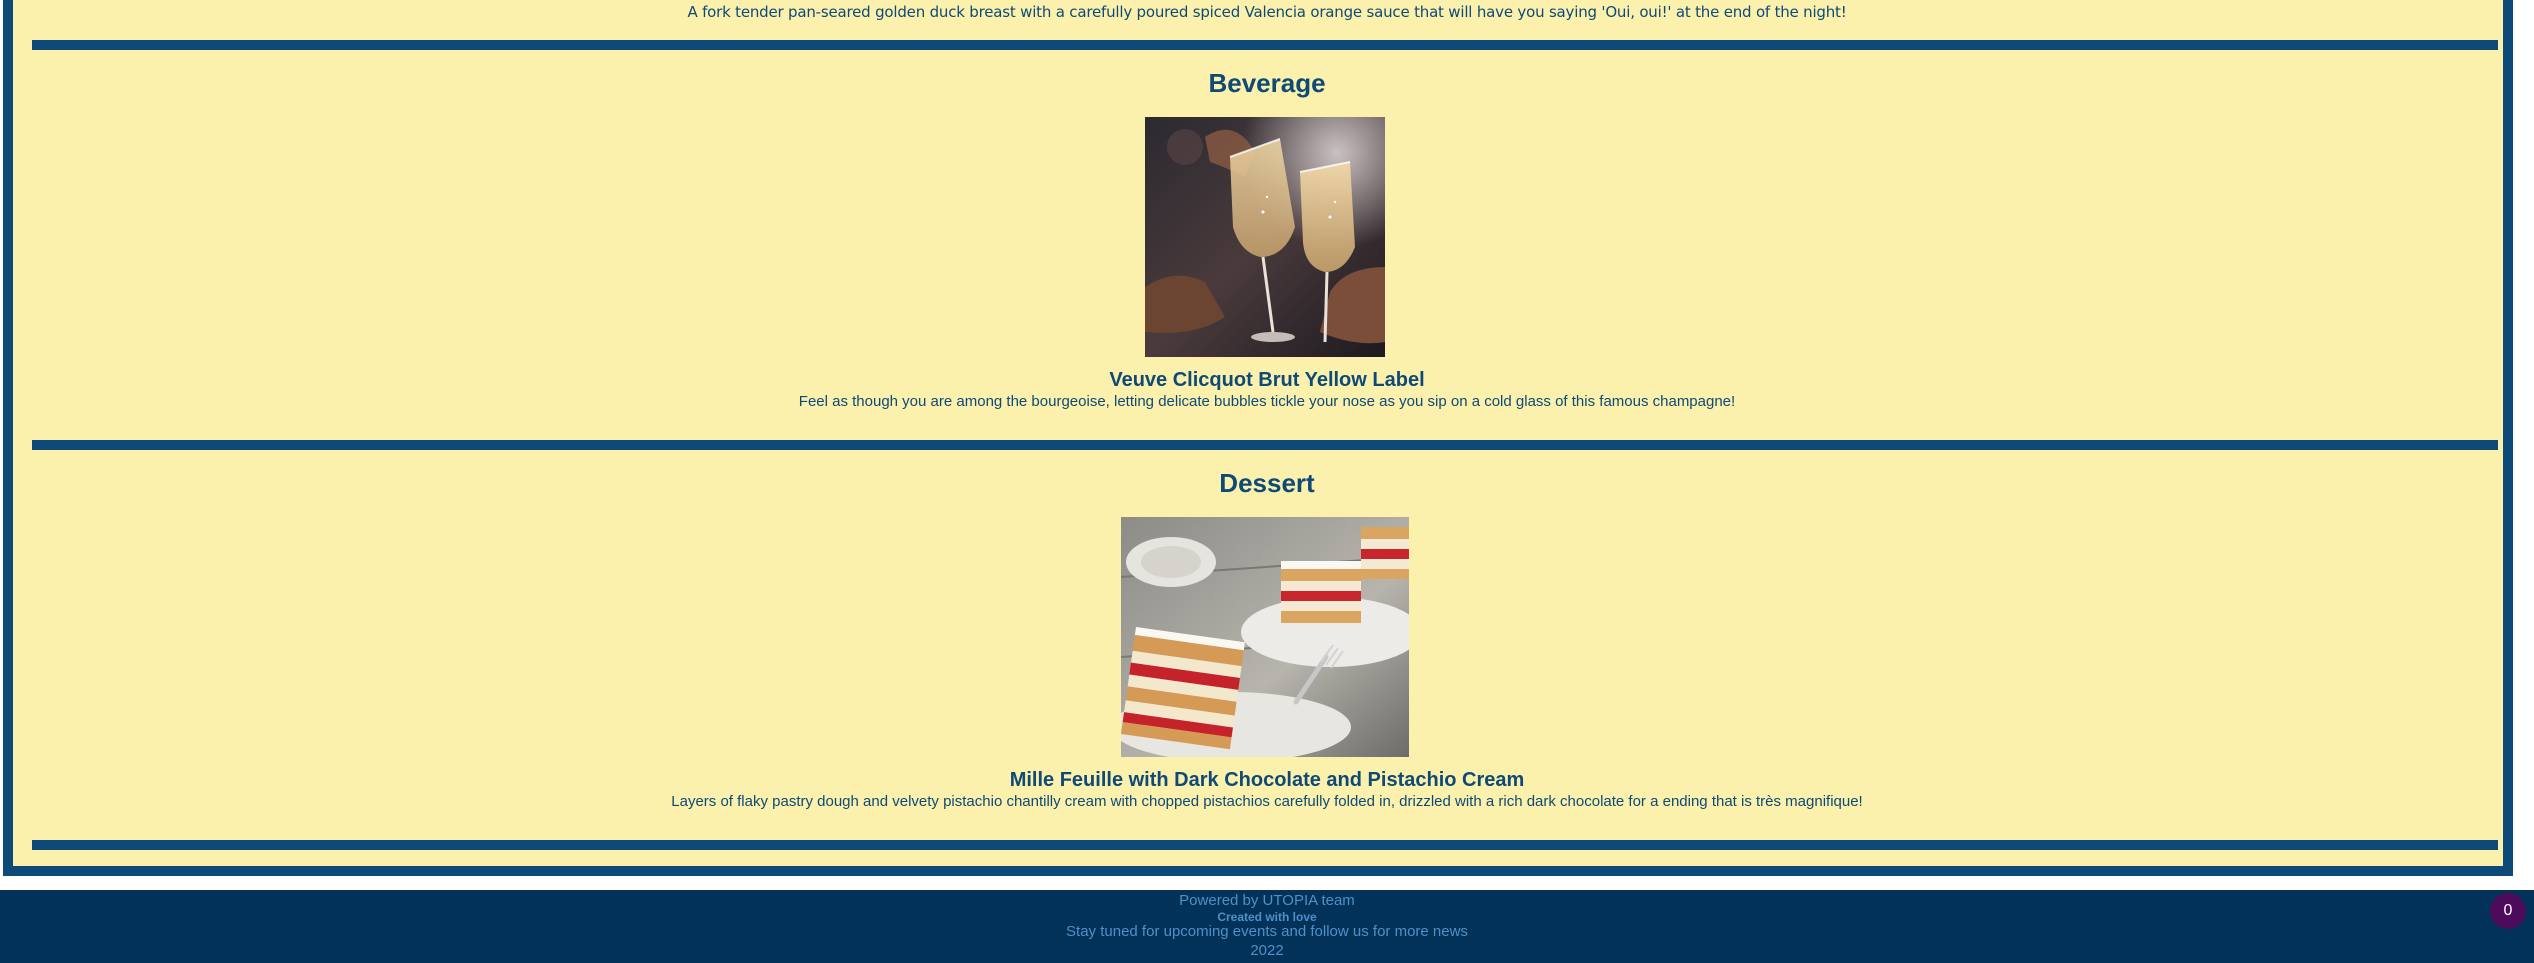 The height and width of the screenshot is (963, 2534). Describe the element at coordinates (1267, 900) in the screenshot. I see `footer-powered-by: Powered by UTOPIA team` at that location.